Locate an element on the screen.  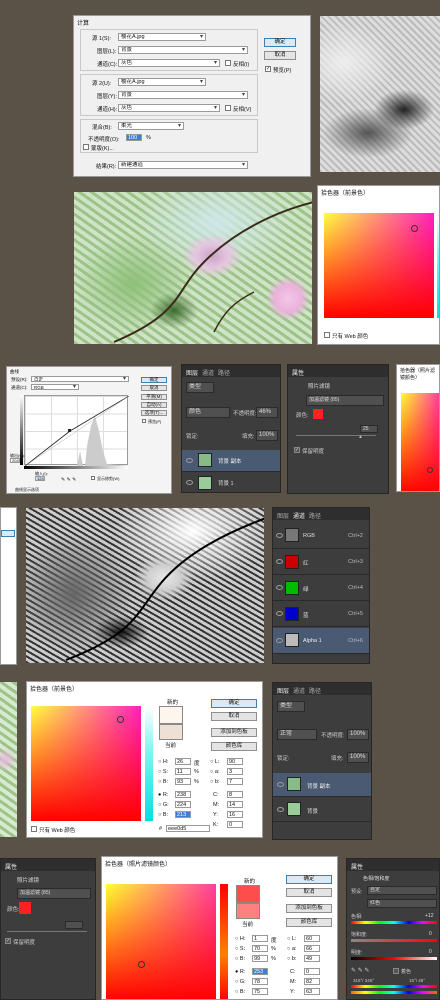
C-input: 0 is located at coordinates (312, 971).